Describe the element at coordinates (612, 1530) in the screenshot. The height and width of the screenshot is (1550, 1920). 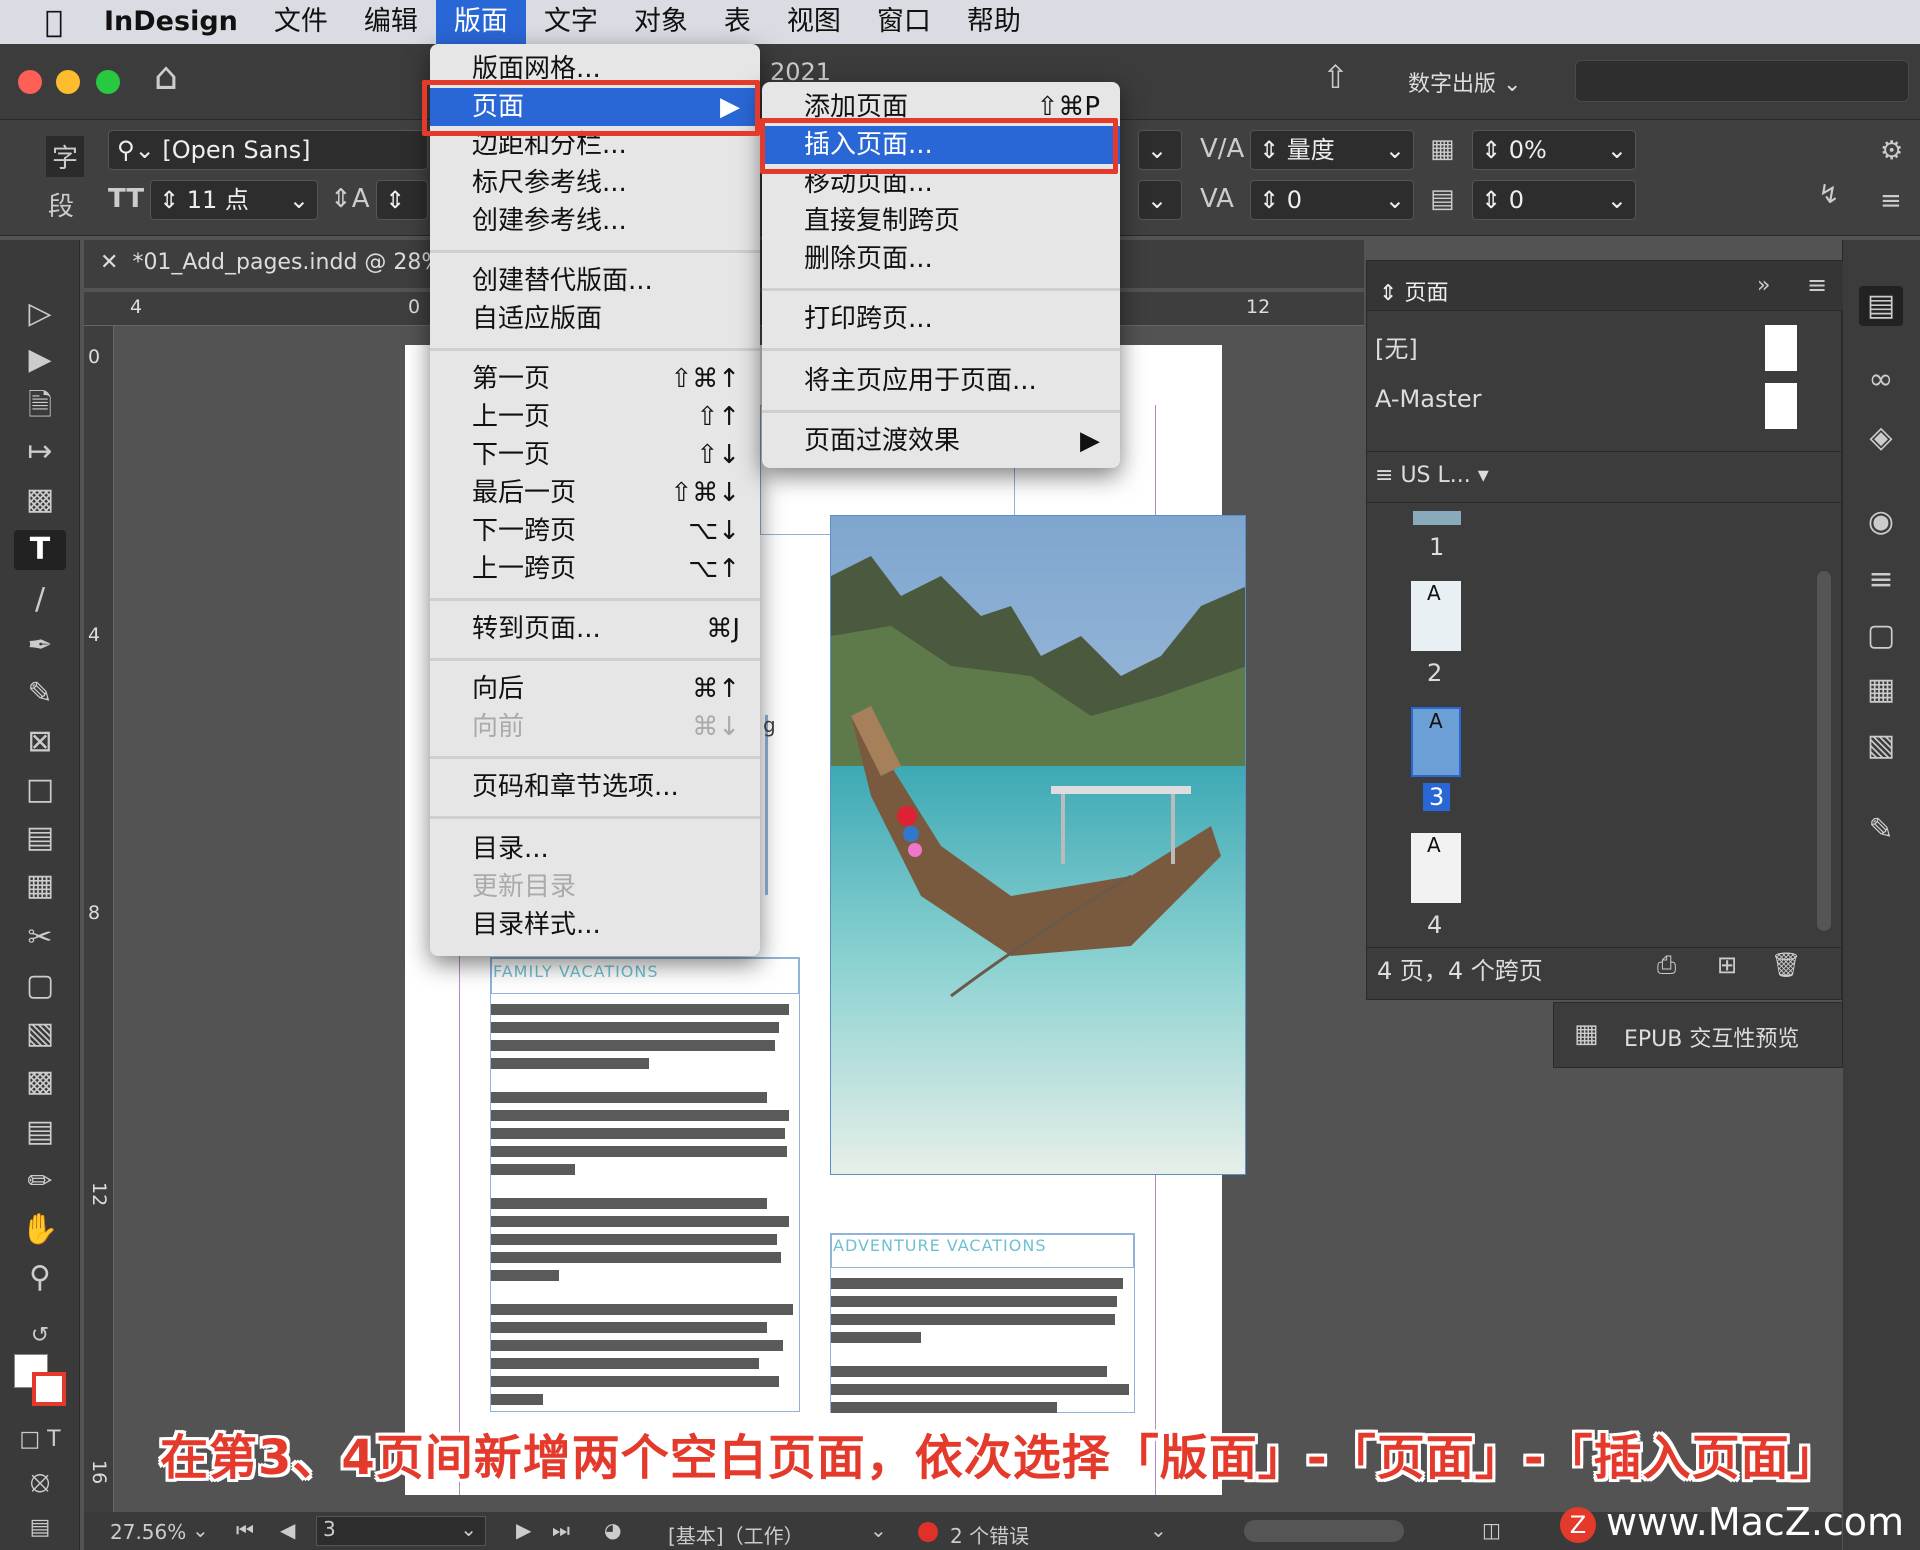
I see `preflight-icon: ◕` at that location.